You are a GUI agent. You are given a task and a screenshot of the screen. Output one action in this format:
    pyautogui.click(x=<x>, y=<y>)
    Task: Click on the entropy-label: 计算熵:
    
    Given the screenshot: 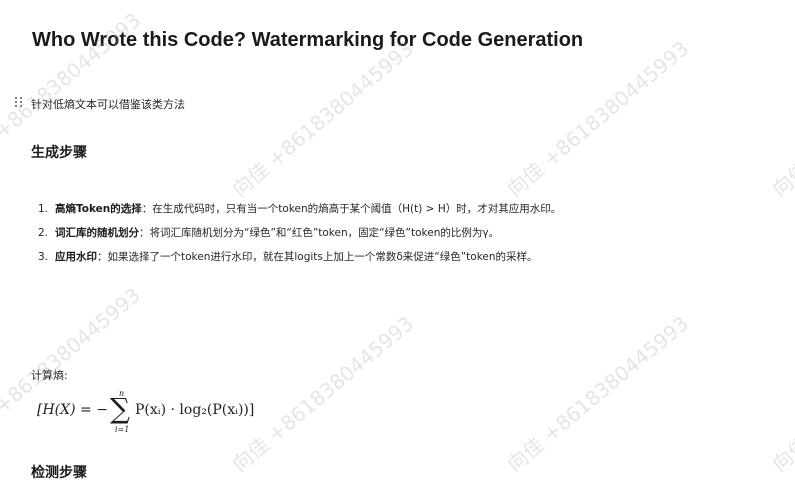 What is the action you would take?
    pyautogui.click(x=49, y=375)
    